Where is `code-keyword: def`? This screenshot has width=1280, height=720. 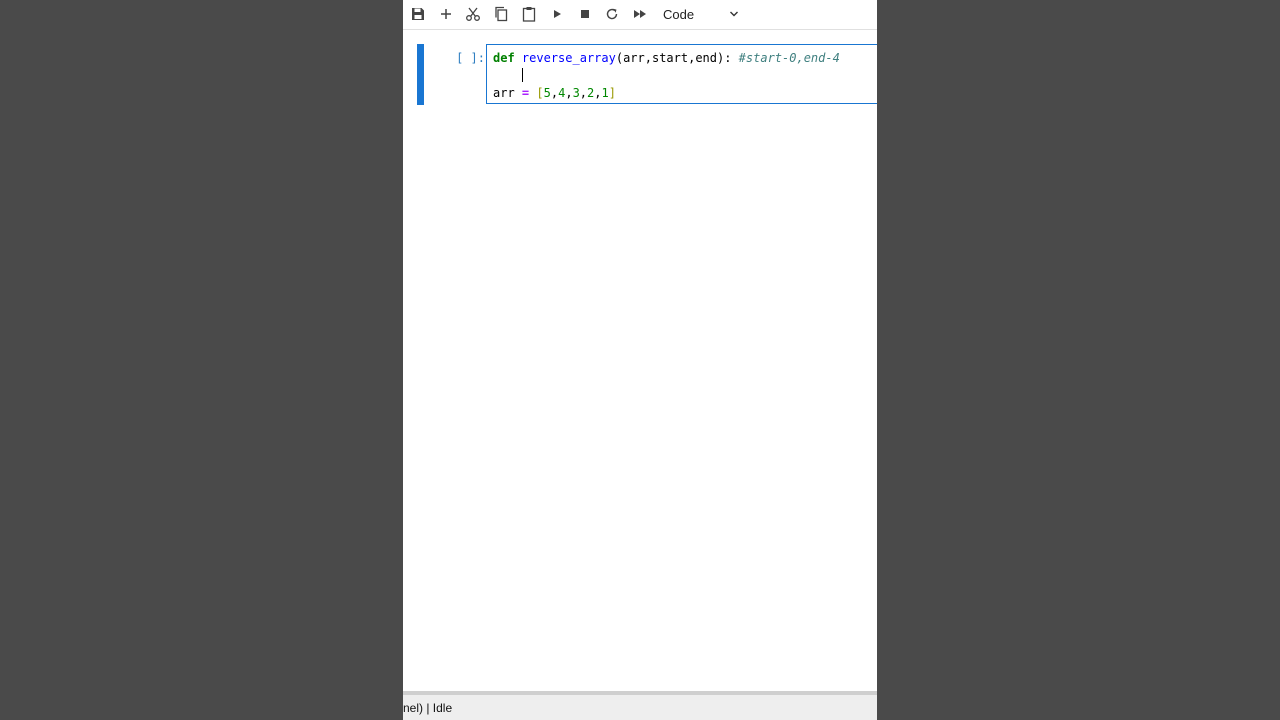
code-keyword: def is located at coordinates (504, 58).